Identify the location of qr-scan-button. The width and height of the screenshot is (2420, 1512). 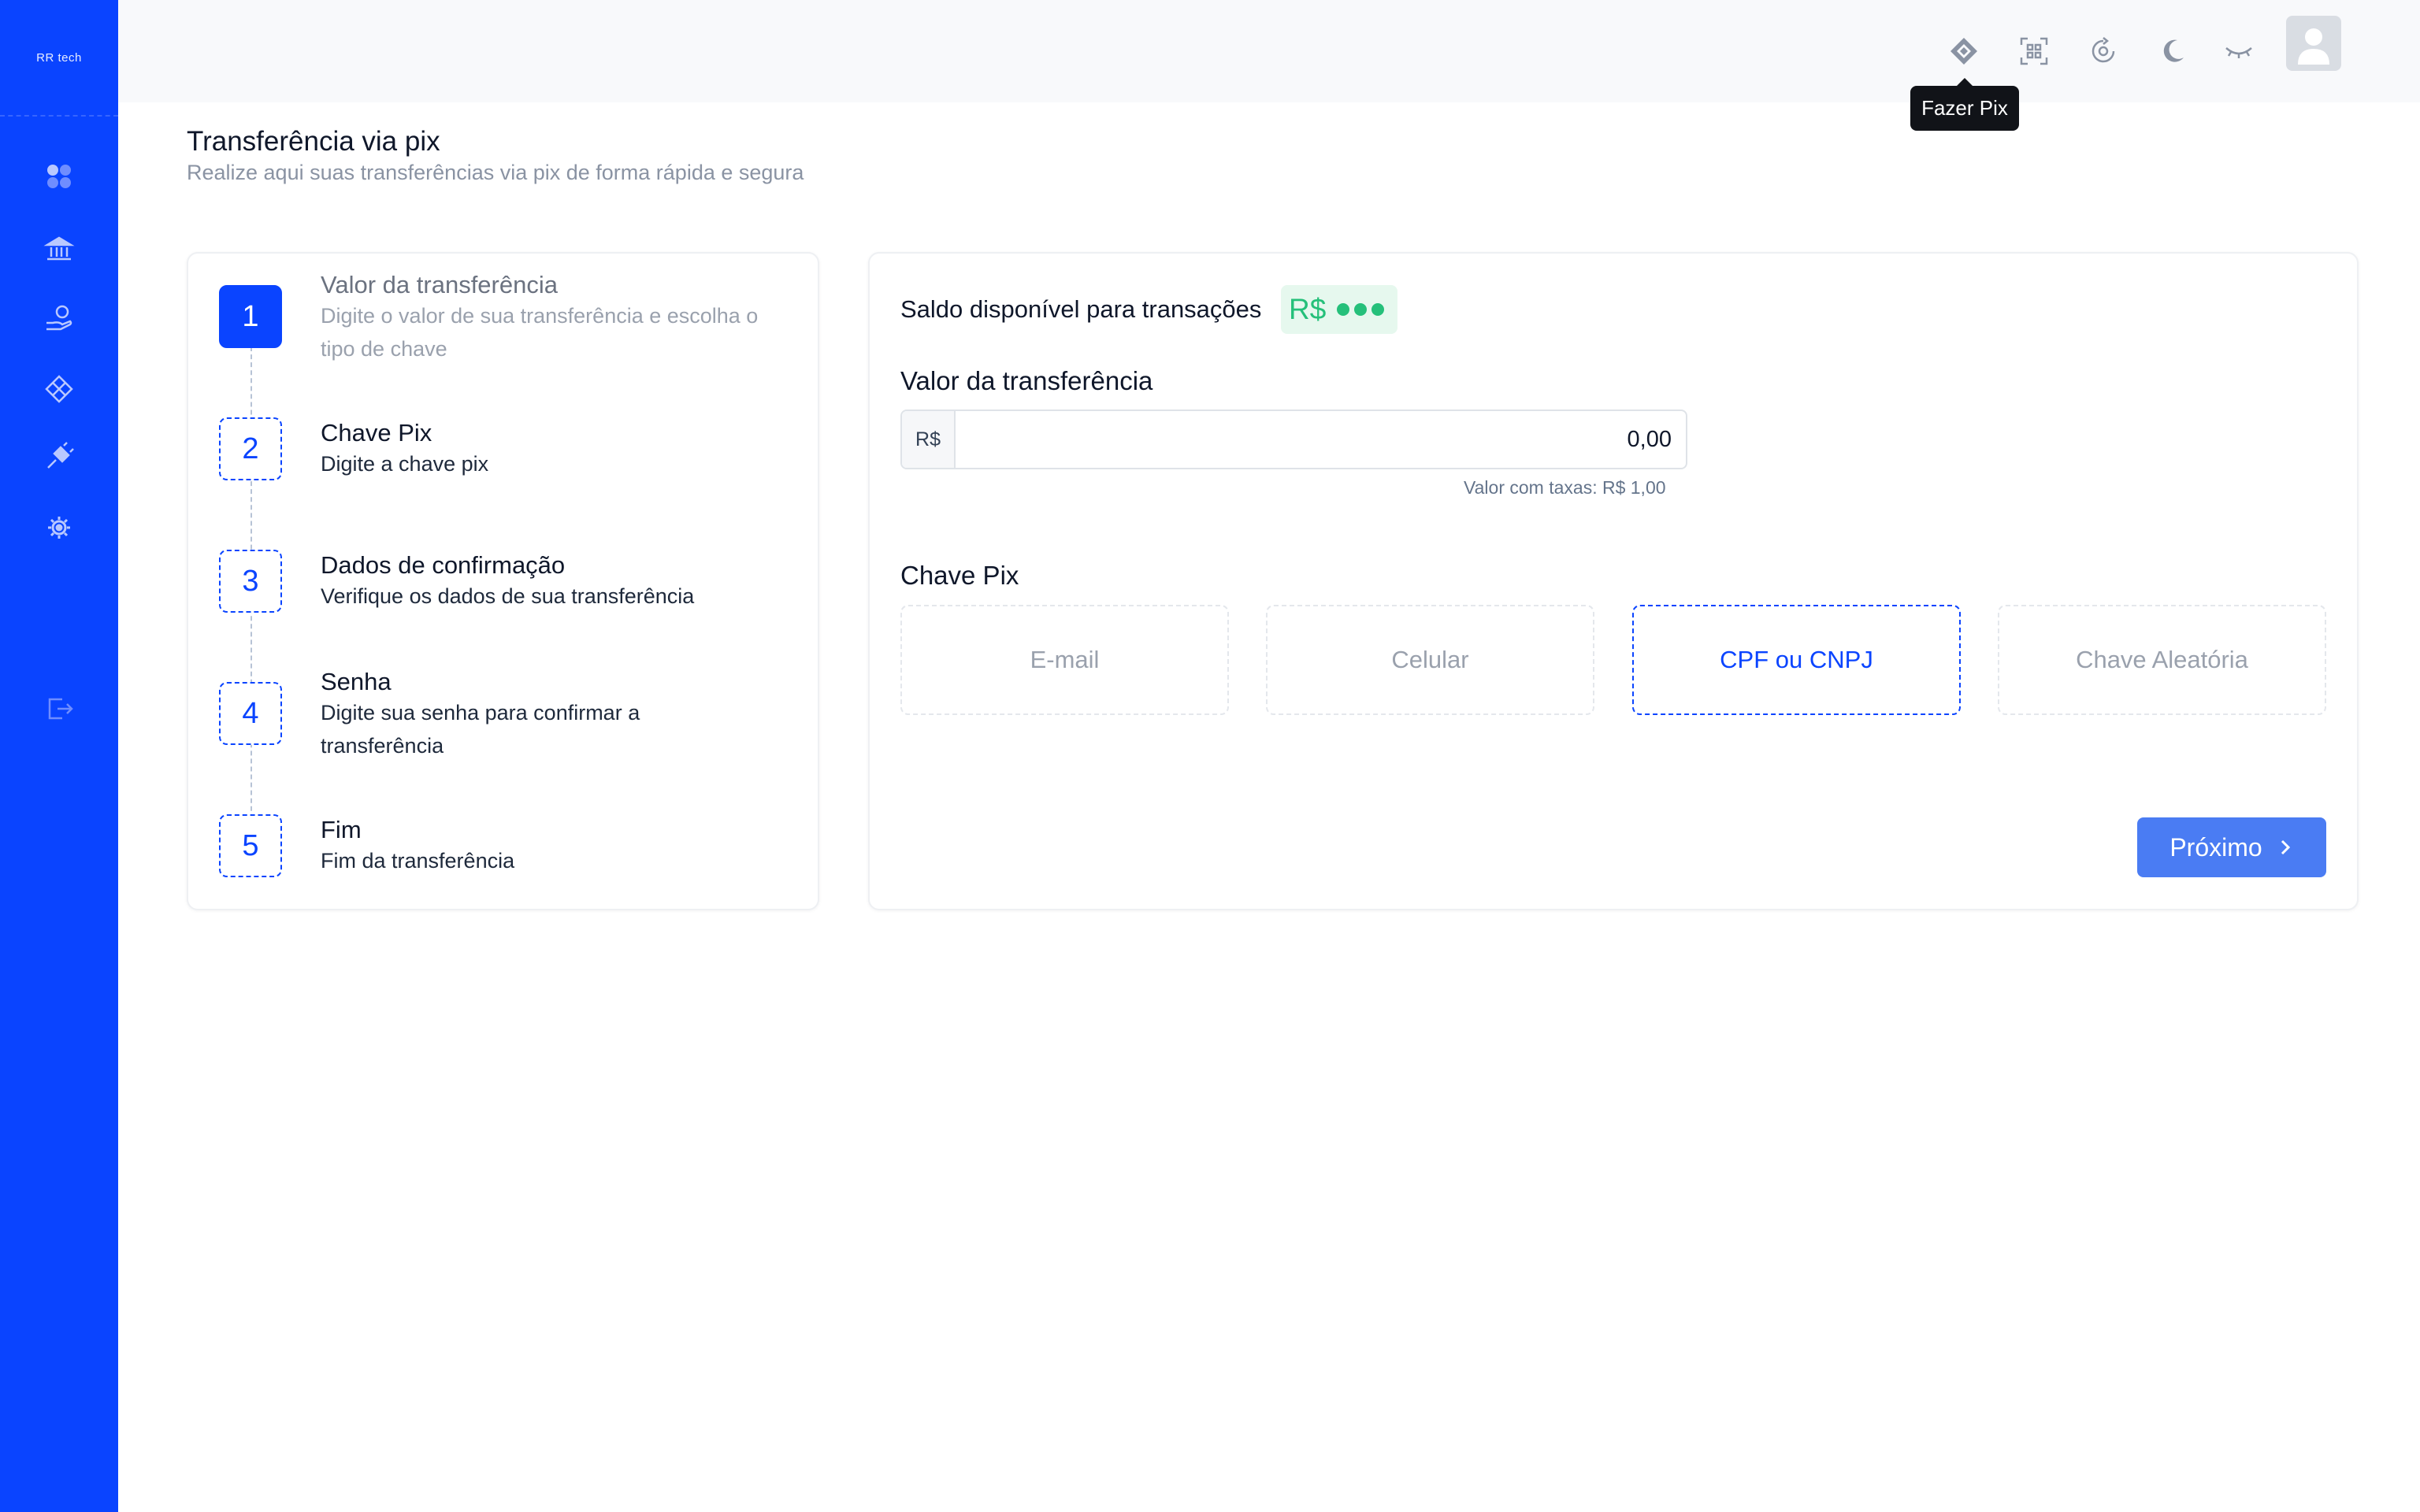
(2034, 51).